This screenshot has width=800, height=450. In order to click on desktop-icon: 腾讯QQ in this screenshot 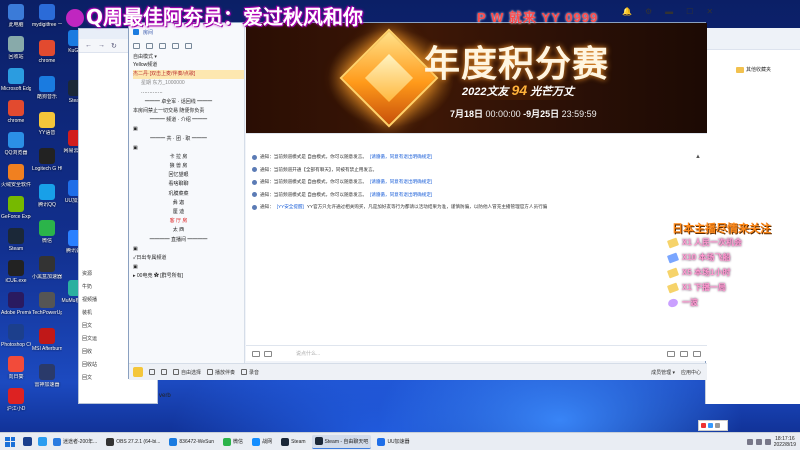, I will do `click(47, 196)`.